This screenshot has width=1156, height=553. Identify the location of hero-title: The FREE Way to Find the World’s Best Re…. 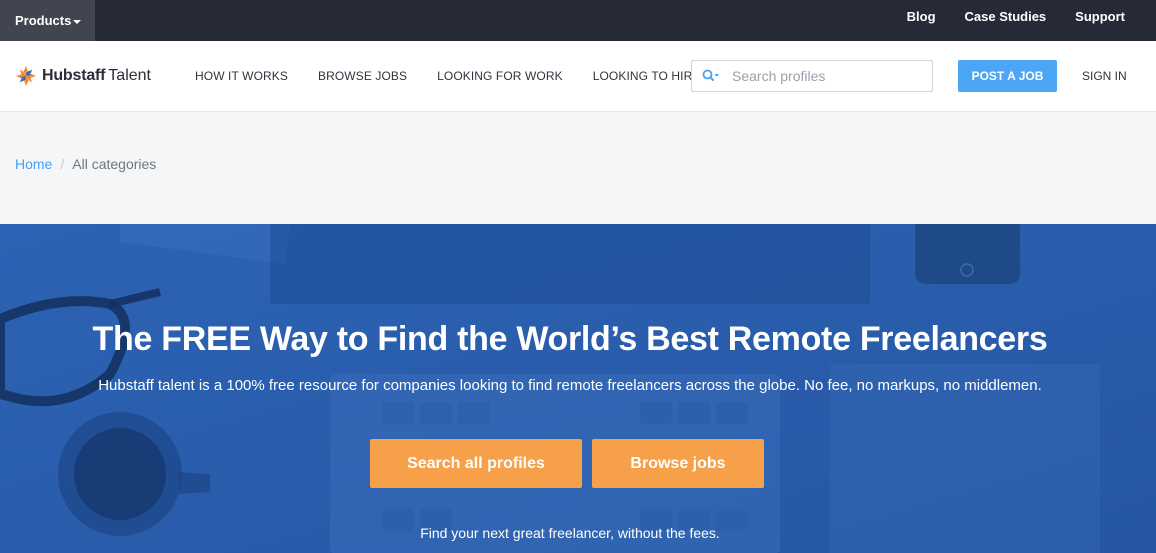
(570, 339).